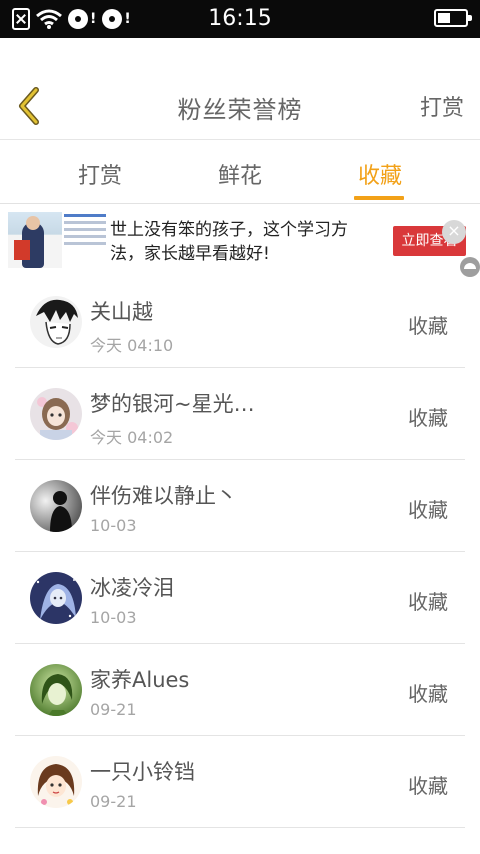 This screenshot has height=854, width=480. What do you see at coordinates (453, 18) in the screenshot?
I see `battery-icon` at bounding box center [453, 18].